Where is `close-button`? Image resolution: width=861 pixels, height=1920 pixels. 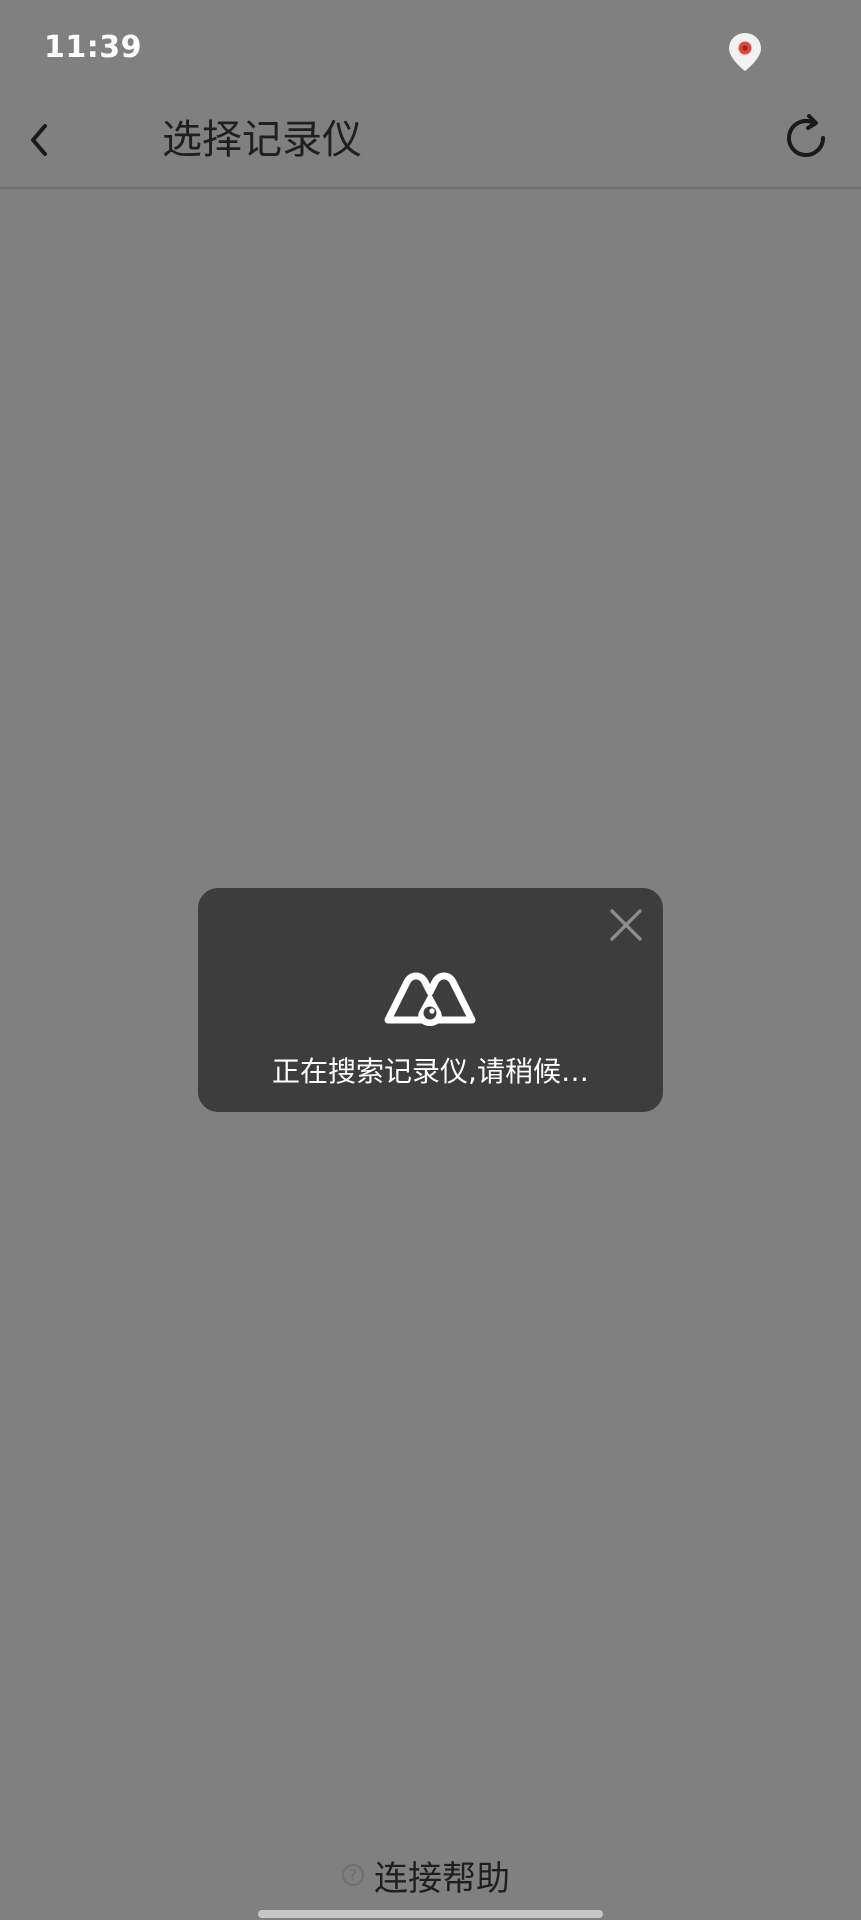
close-button is located at coordinates (626, 925).